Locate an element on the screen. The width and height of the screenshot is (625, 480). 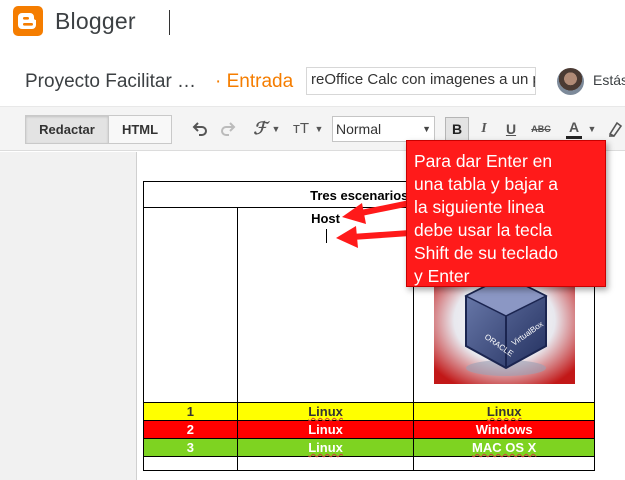
table-row: 1 Linux Linux is located at coordinates (369, 411).